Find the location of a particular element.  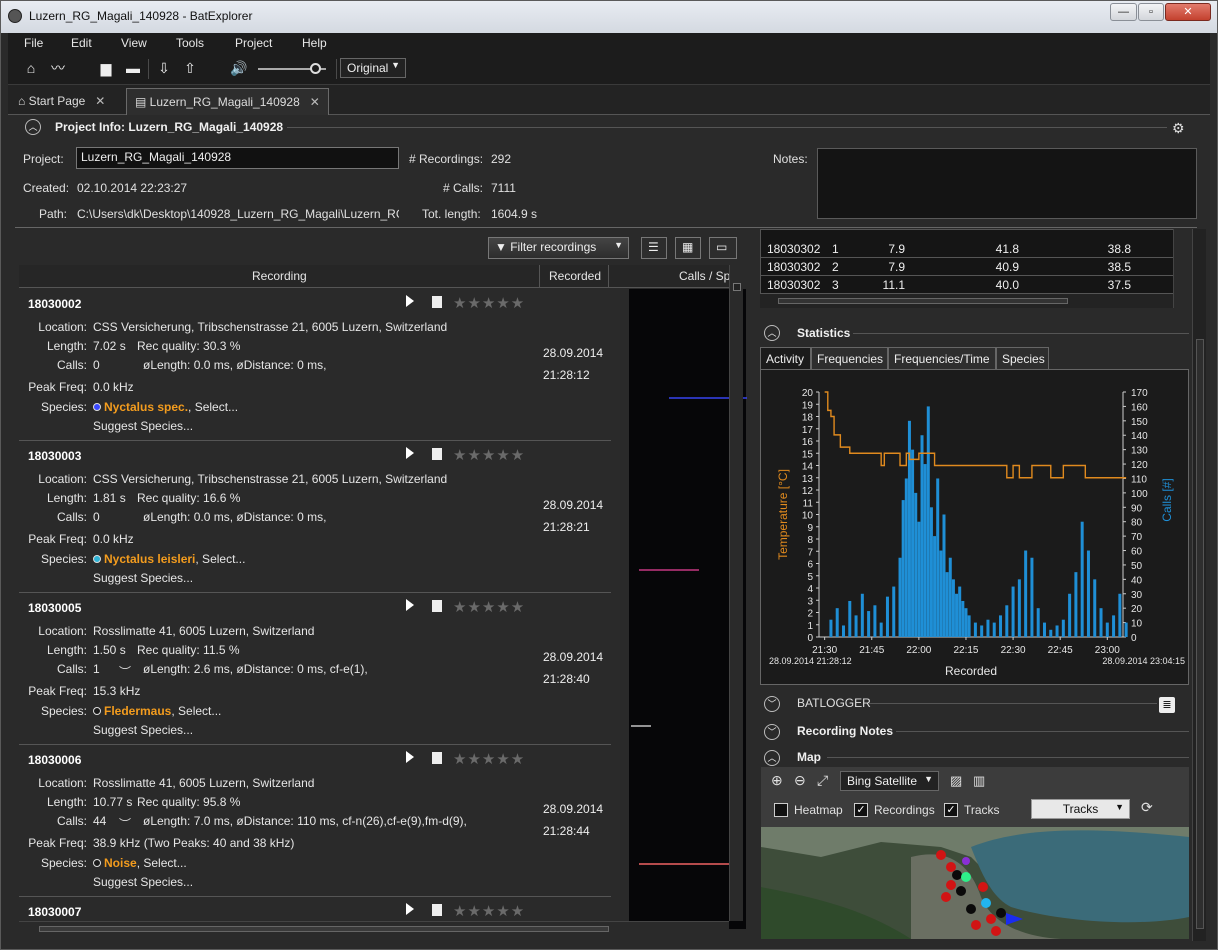

col-recording: Recording is located at coordinates (279, 276).